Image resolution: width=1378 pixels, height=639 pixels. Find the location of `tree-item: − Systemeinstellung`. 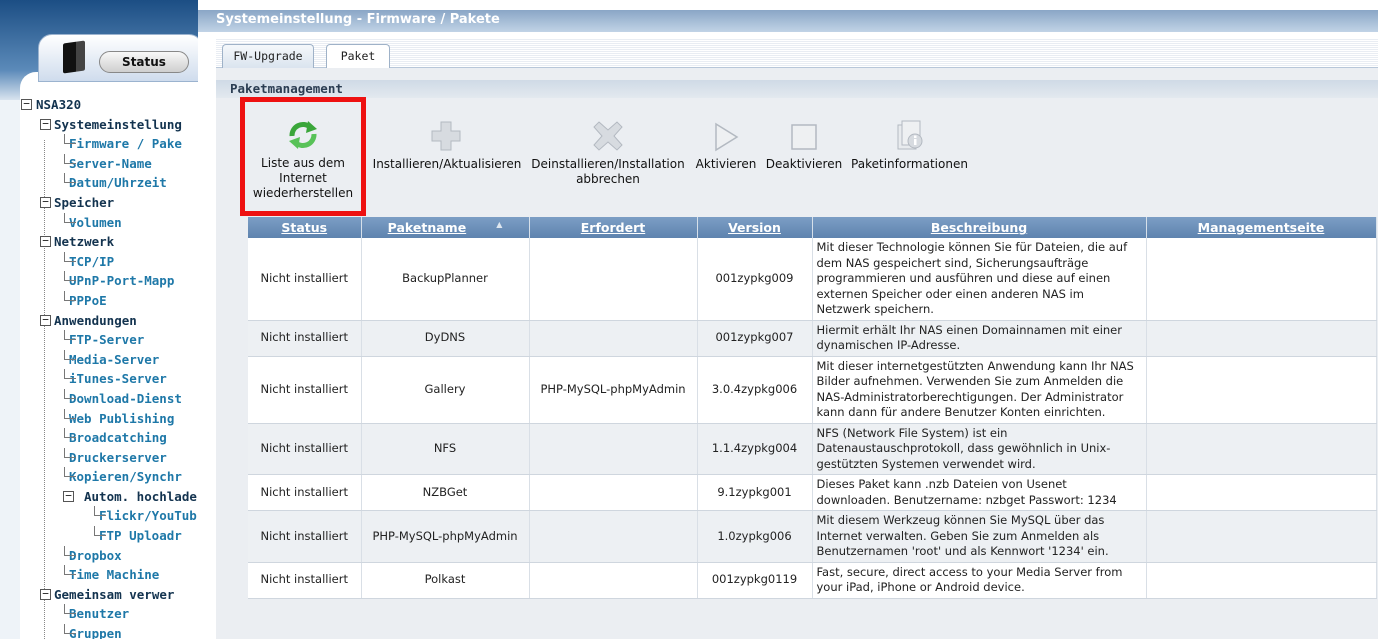

tree-item: − Systemeinstellung is located at coordinates (109, 125).